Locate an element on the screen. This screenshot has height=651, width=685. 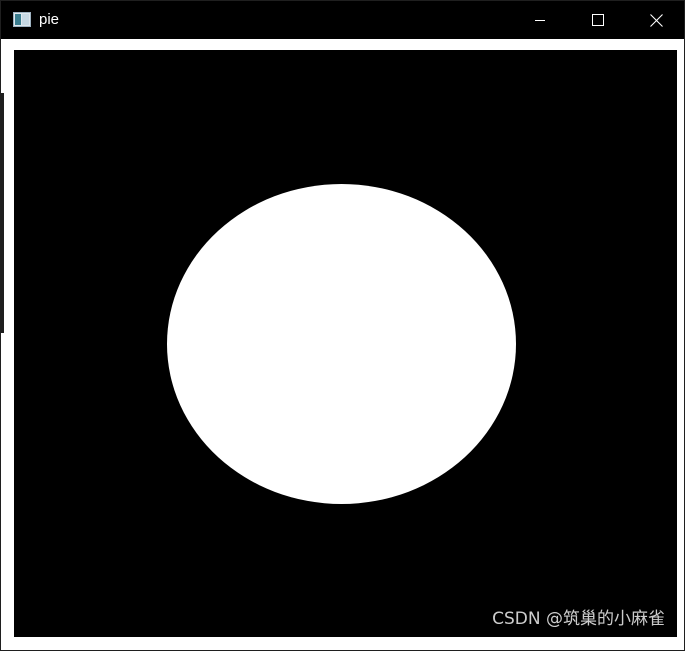
maximize-icon is located at coordinates (598, 20).